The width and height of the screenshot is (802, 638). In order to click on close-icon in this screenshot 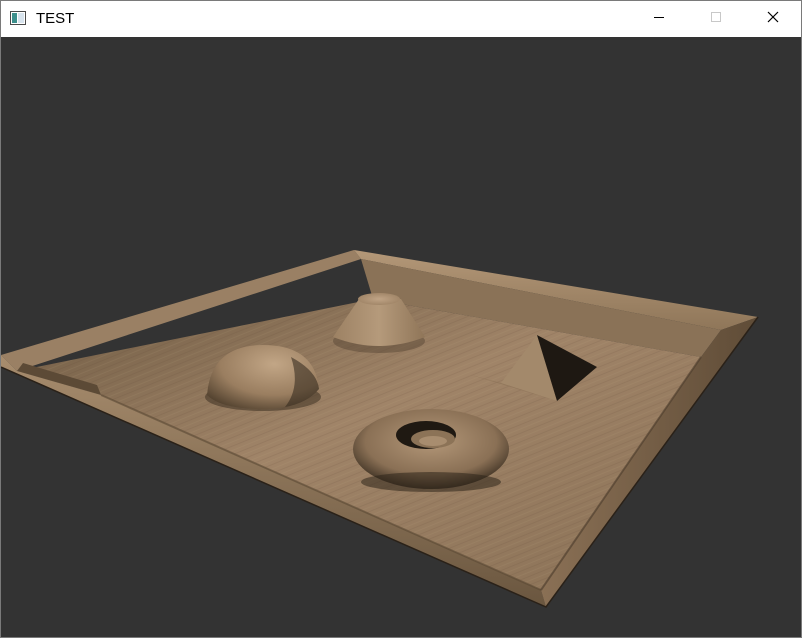, I will do `click(773, 19)`.